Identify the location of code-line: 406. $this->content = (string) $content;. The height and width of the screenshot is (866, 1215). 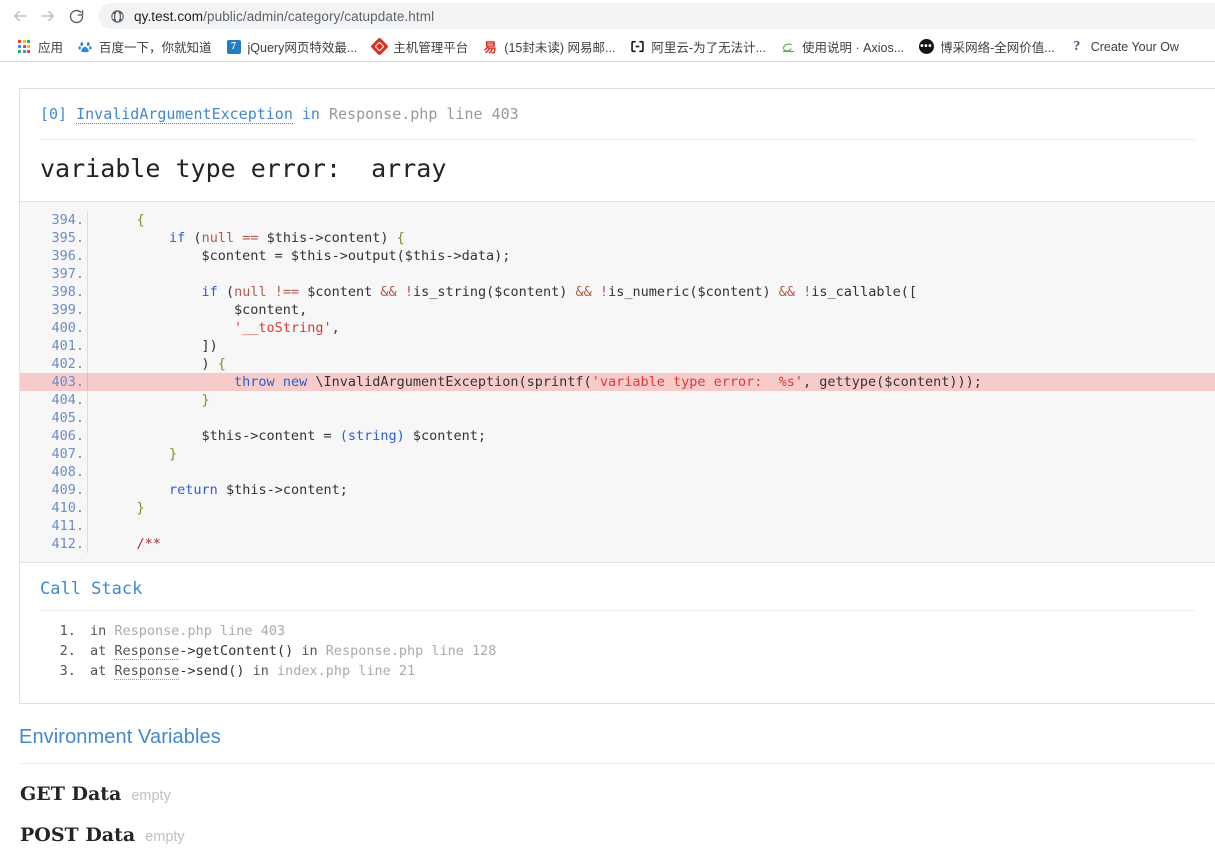
(617, 435).